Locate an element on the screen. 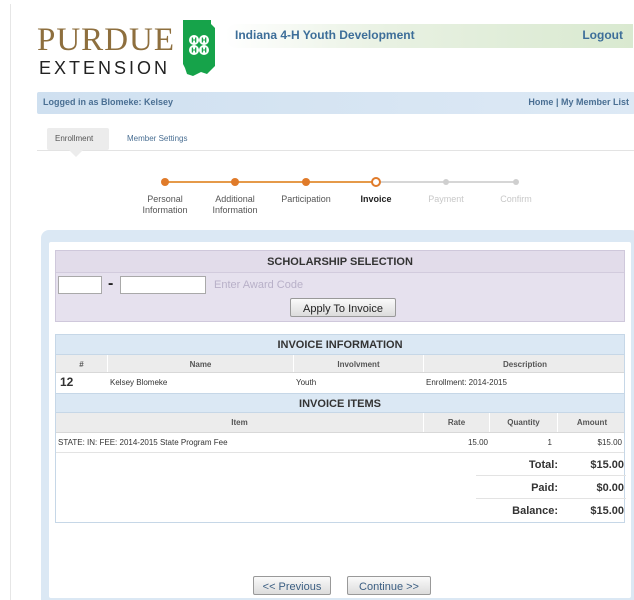  step-label-line: Additional is located at coordinates (235, 199).